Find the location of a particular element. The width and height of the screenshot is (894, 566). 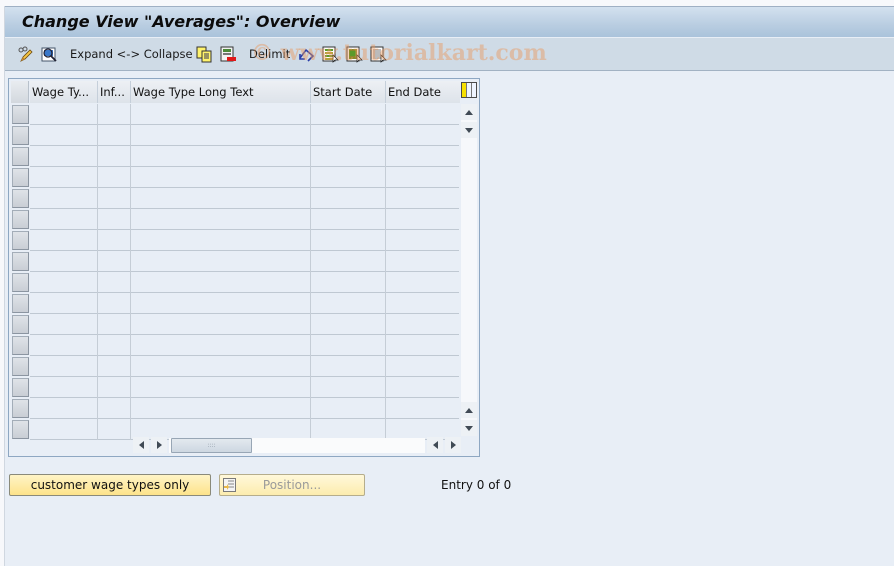

column-header-end-date: End Date is located at coordinates (423, 92).